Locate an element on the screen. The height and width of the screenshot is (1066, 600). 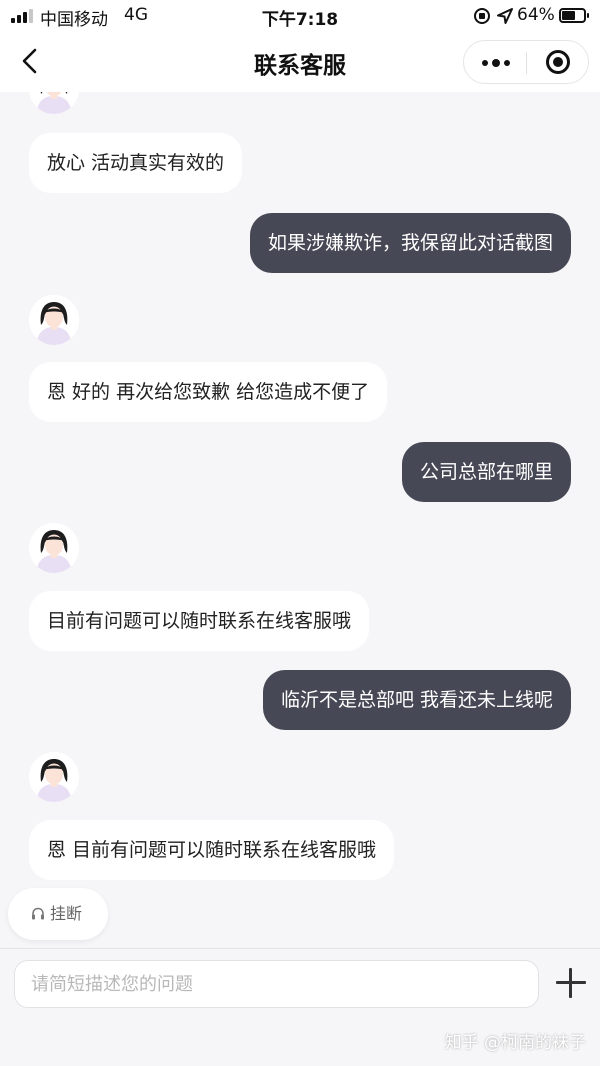
agent-message: 放心 活动真实有效的 is located at coordinates (136, 163).